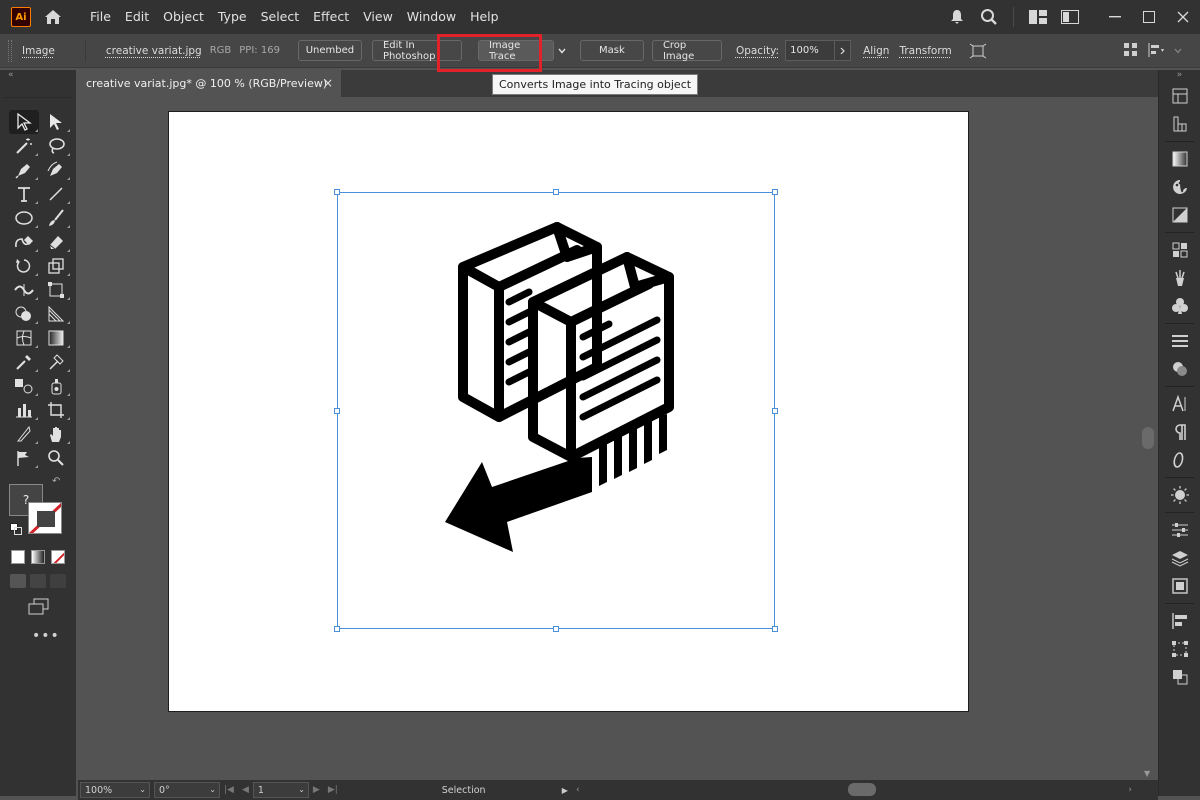  What do you see at coordinates (24, 146) in the screenshot?
I see `magic-wand-tool-icon` at bounding box center [24, 146].